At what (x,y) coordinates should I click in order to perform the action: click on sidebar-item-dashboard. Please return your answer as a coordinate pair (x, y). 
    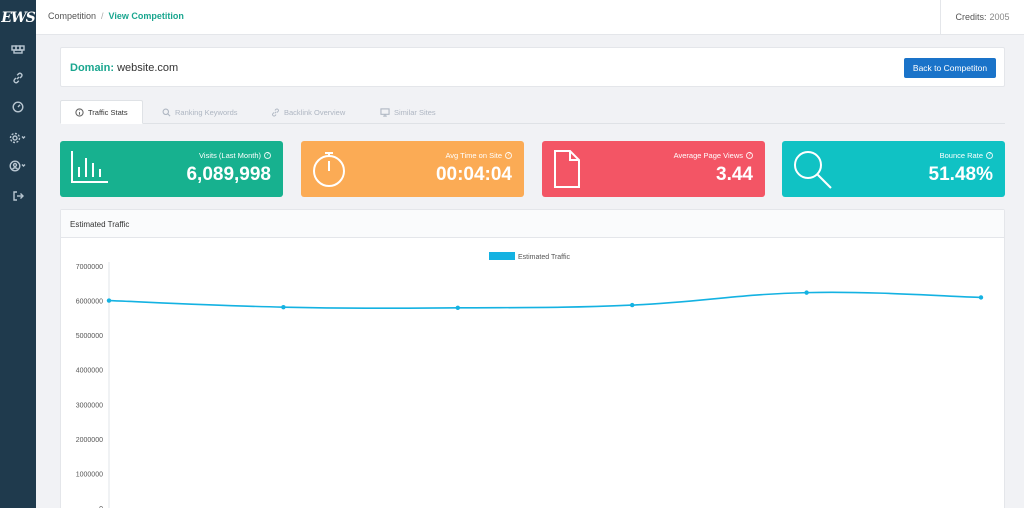
    Looking at the image, I should click on (18, 49).